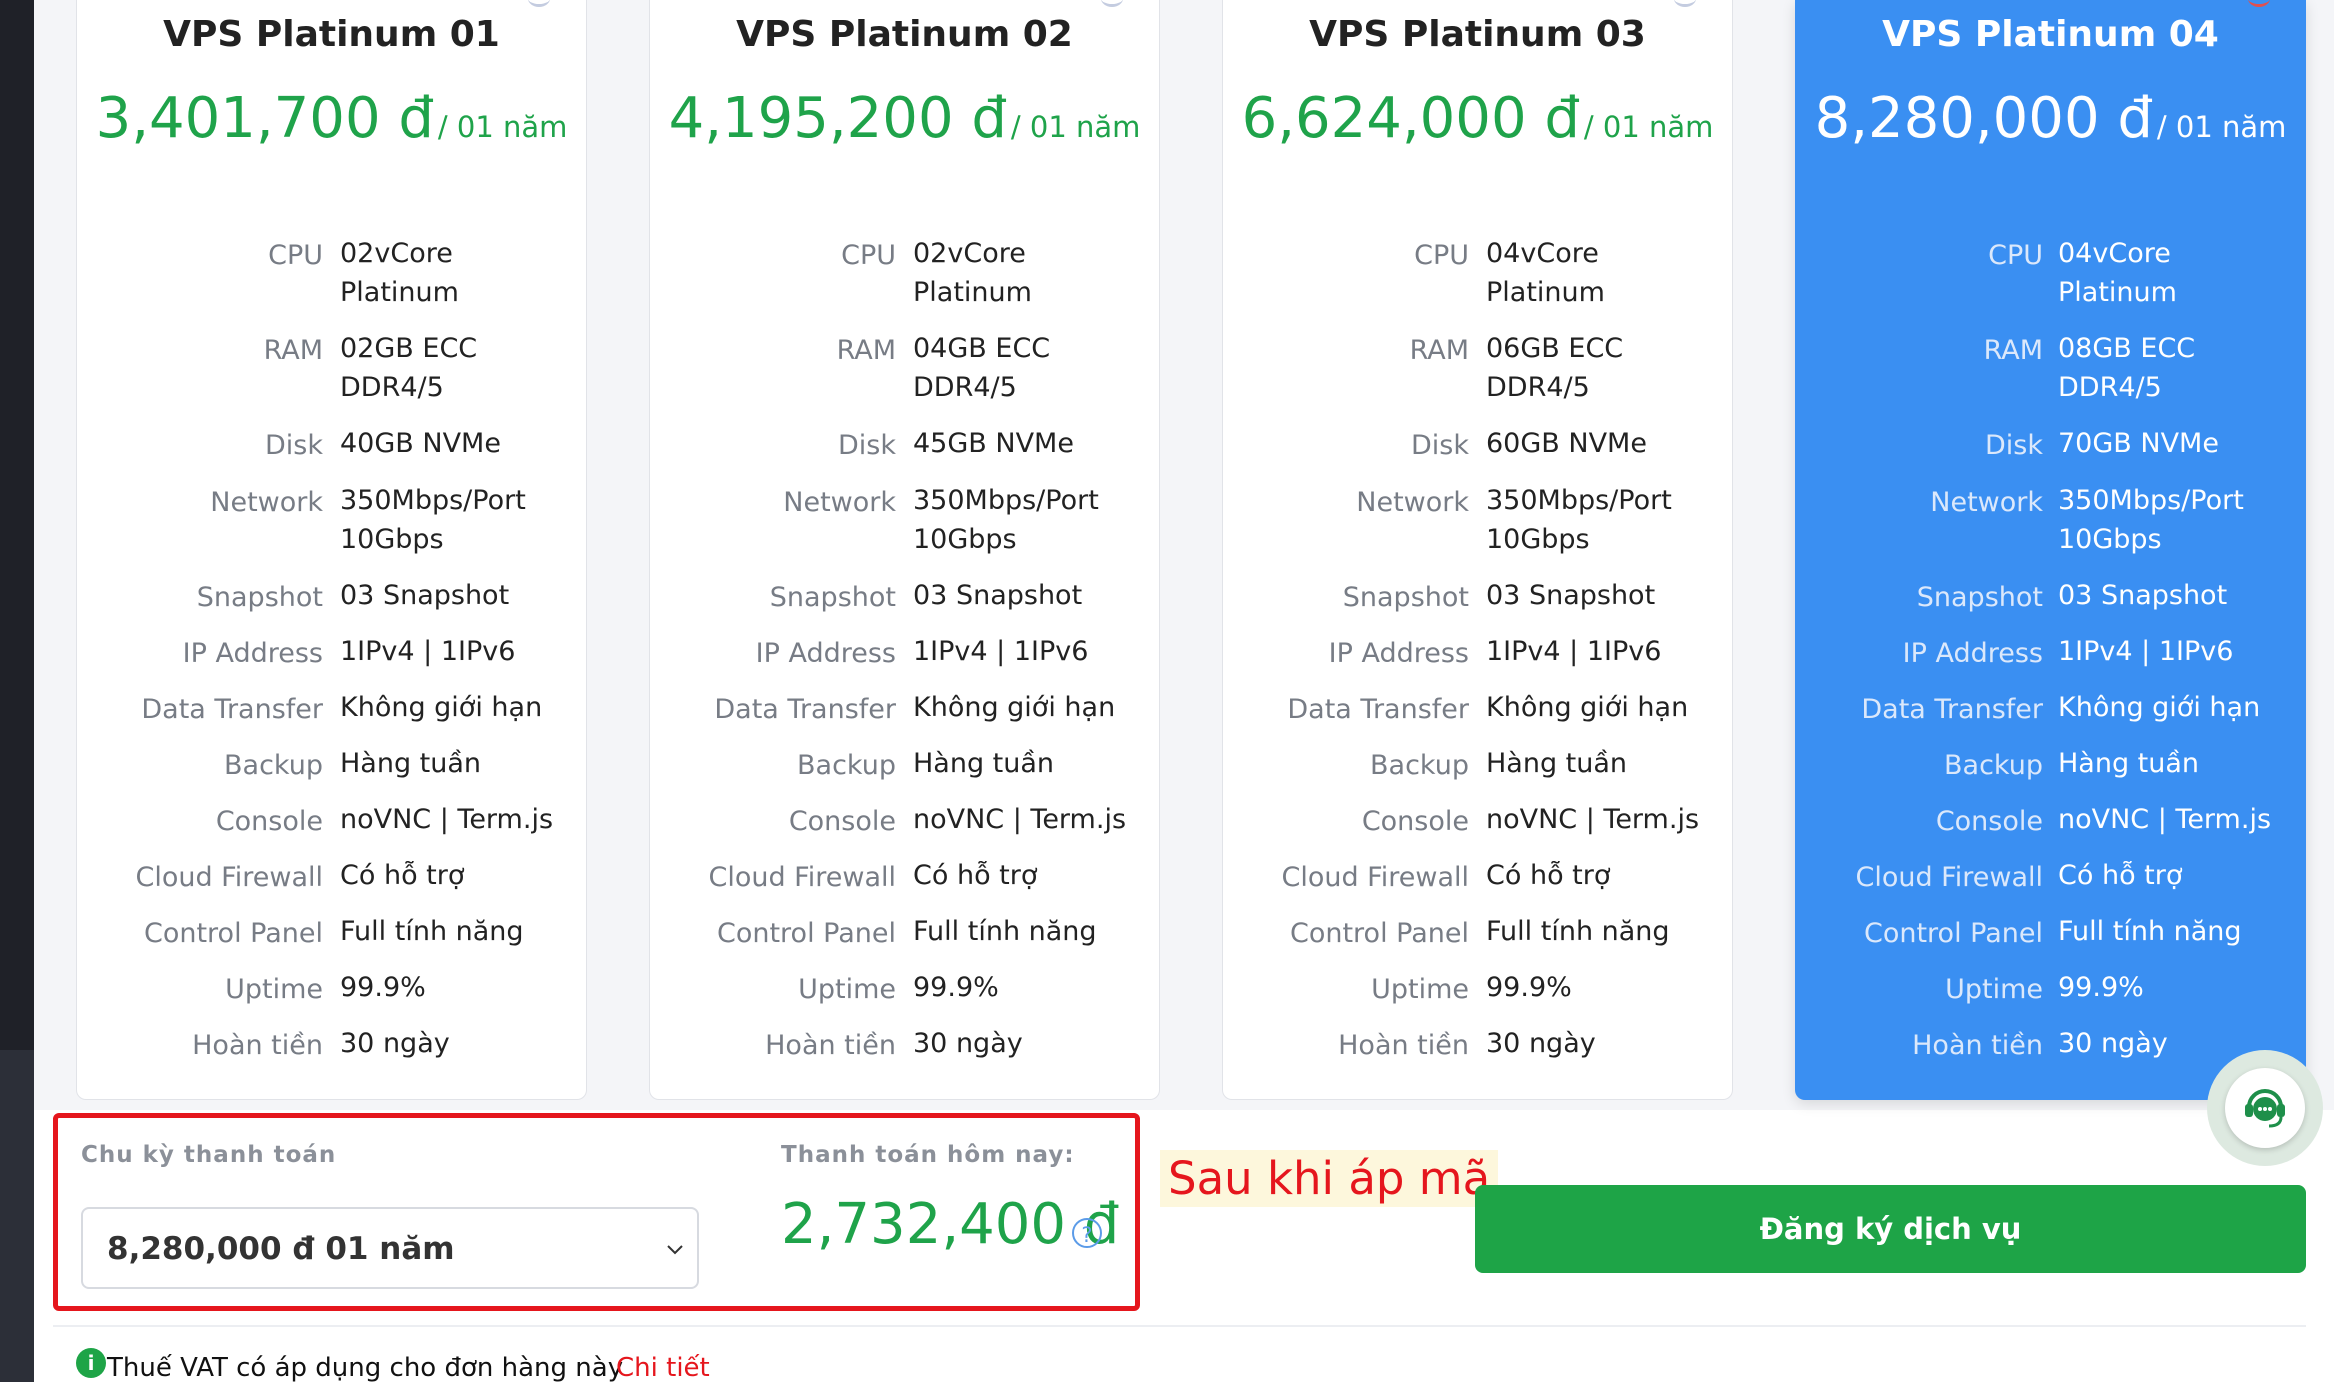  What do you see at coordinates (993, 443) in the screenshot?
I see `spec-value: 45GB NVMe` at bounding box center [993, 443].